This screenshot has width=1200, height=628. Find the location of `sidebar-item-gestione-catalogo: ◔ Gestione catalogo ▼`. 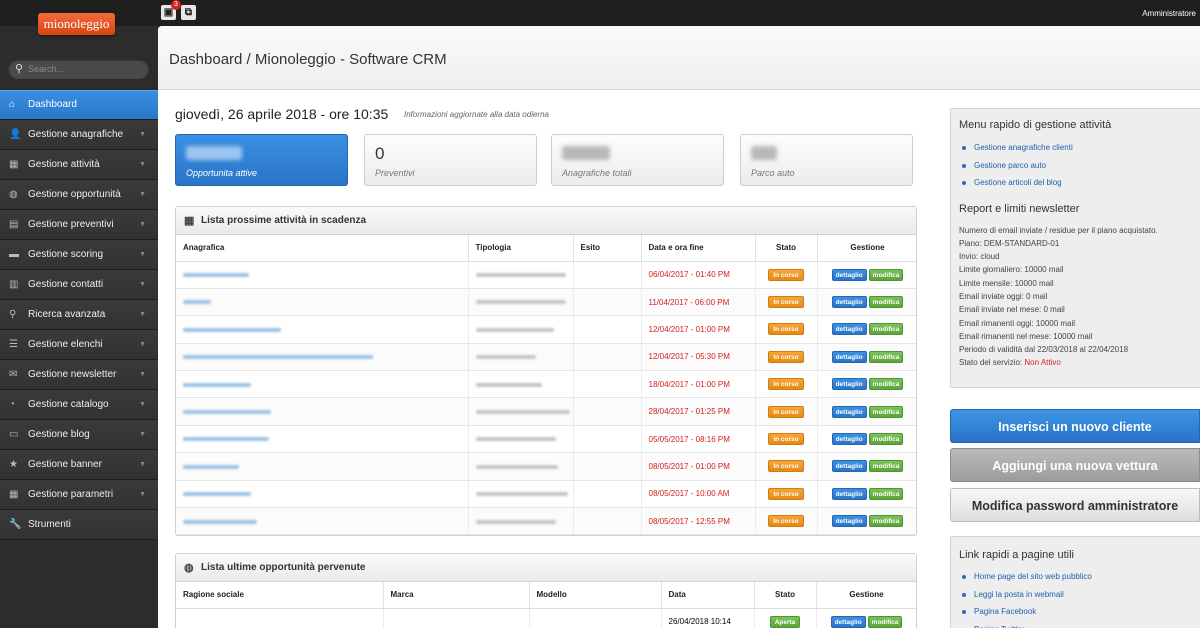

sidebar-item-gestione-catalogo: ◔ Gestione catalogo ▼ is located at coordinates (79, 405).